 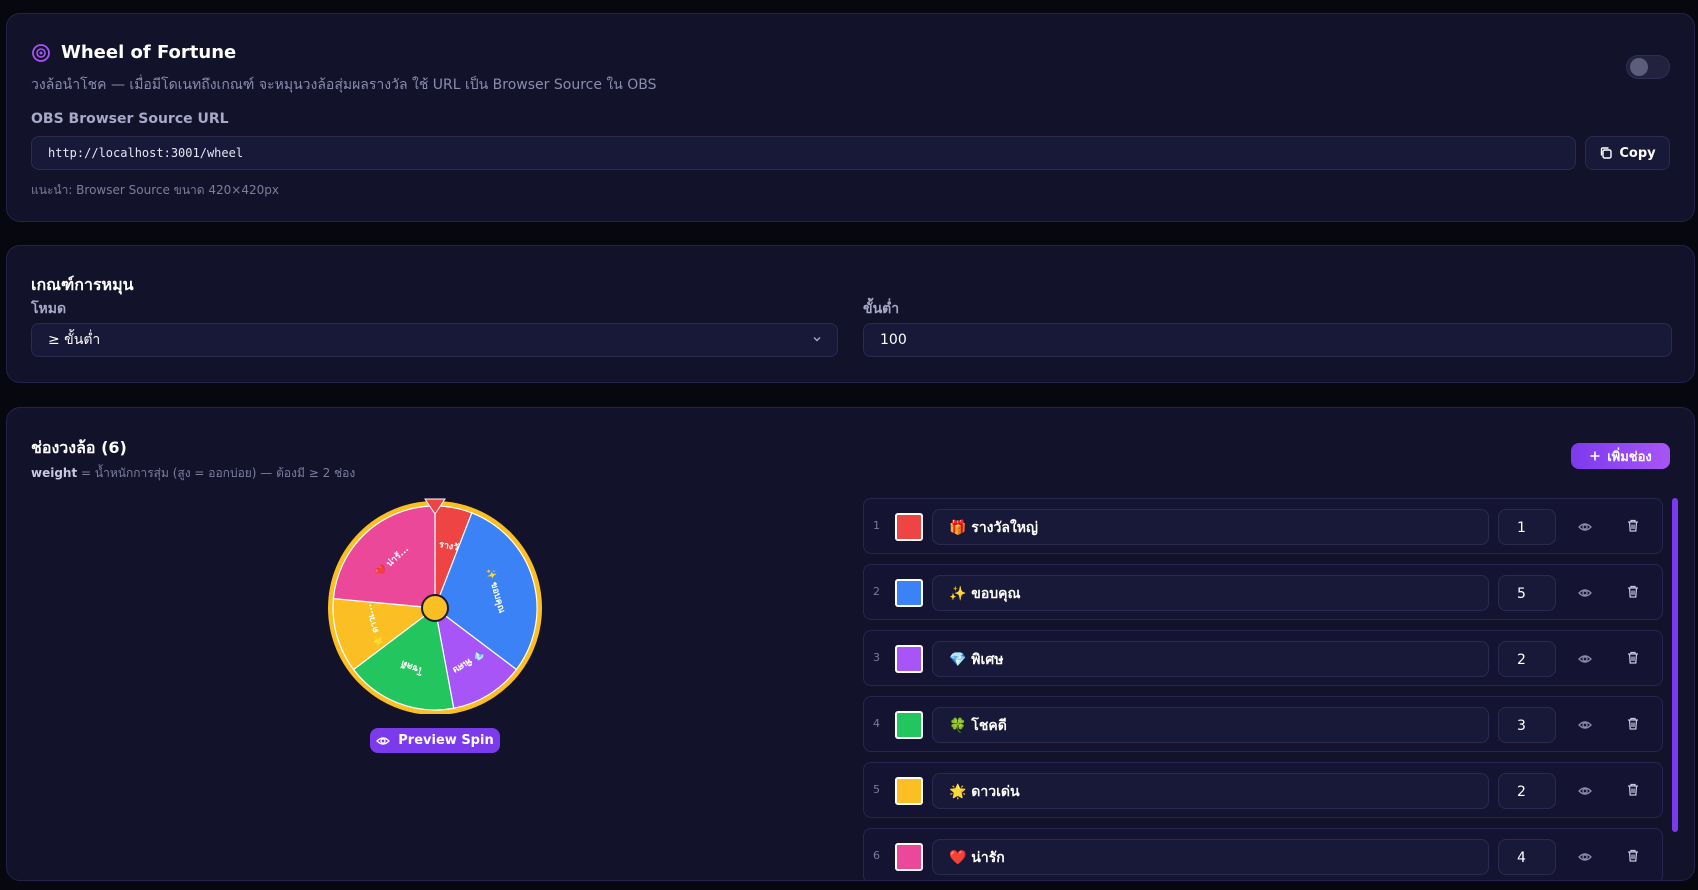 What do you see at coordinates (384, 557) in the screenshot?
I see `wheel-slice` at bounding box center [384, 557].